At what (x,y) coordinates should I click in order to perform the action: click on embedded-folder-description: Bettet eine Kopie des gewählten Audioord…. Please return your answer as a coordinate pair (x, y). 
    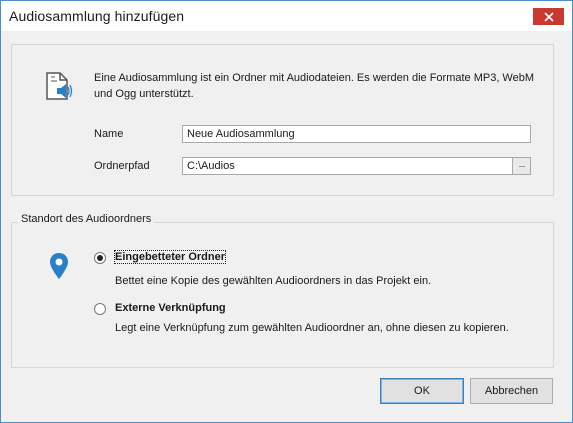
    Looking at the image, I should click on (273, 281).